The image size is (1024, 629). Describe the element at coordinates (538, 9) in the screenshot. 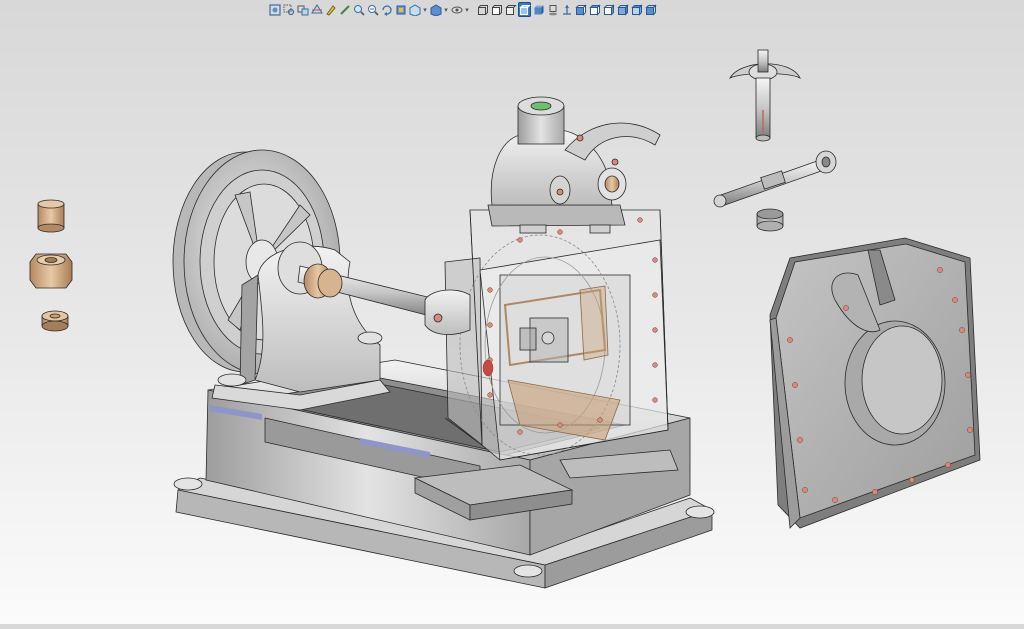

I see `shaded-icon` at that location.